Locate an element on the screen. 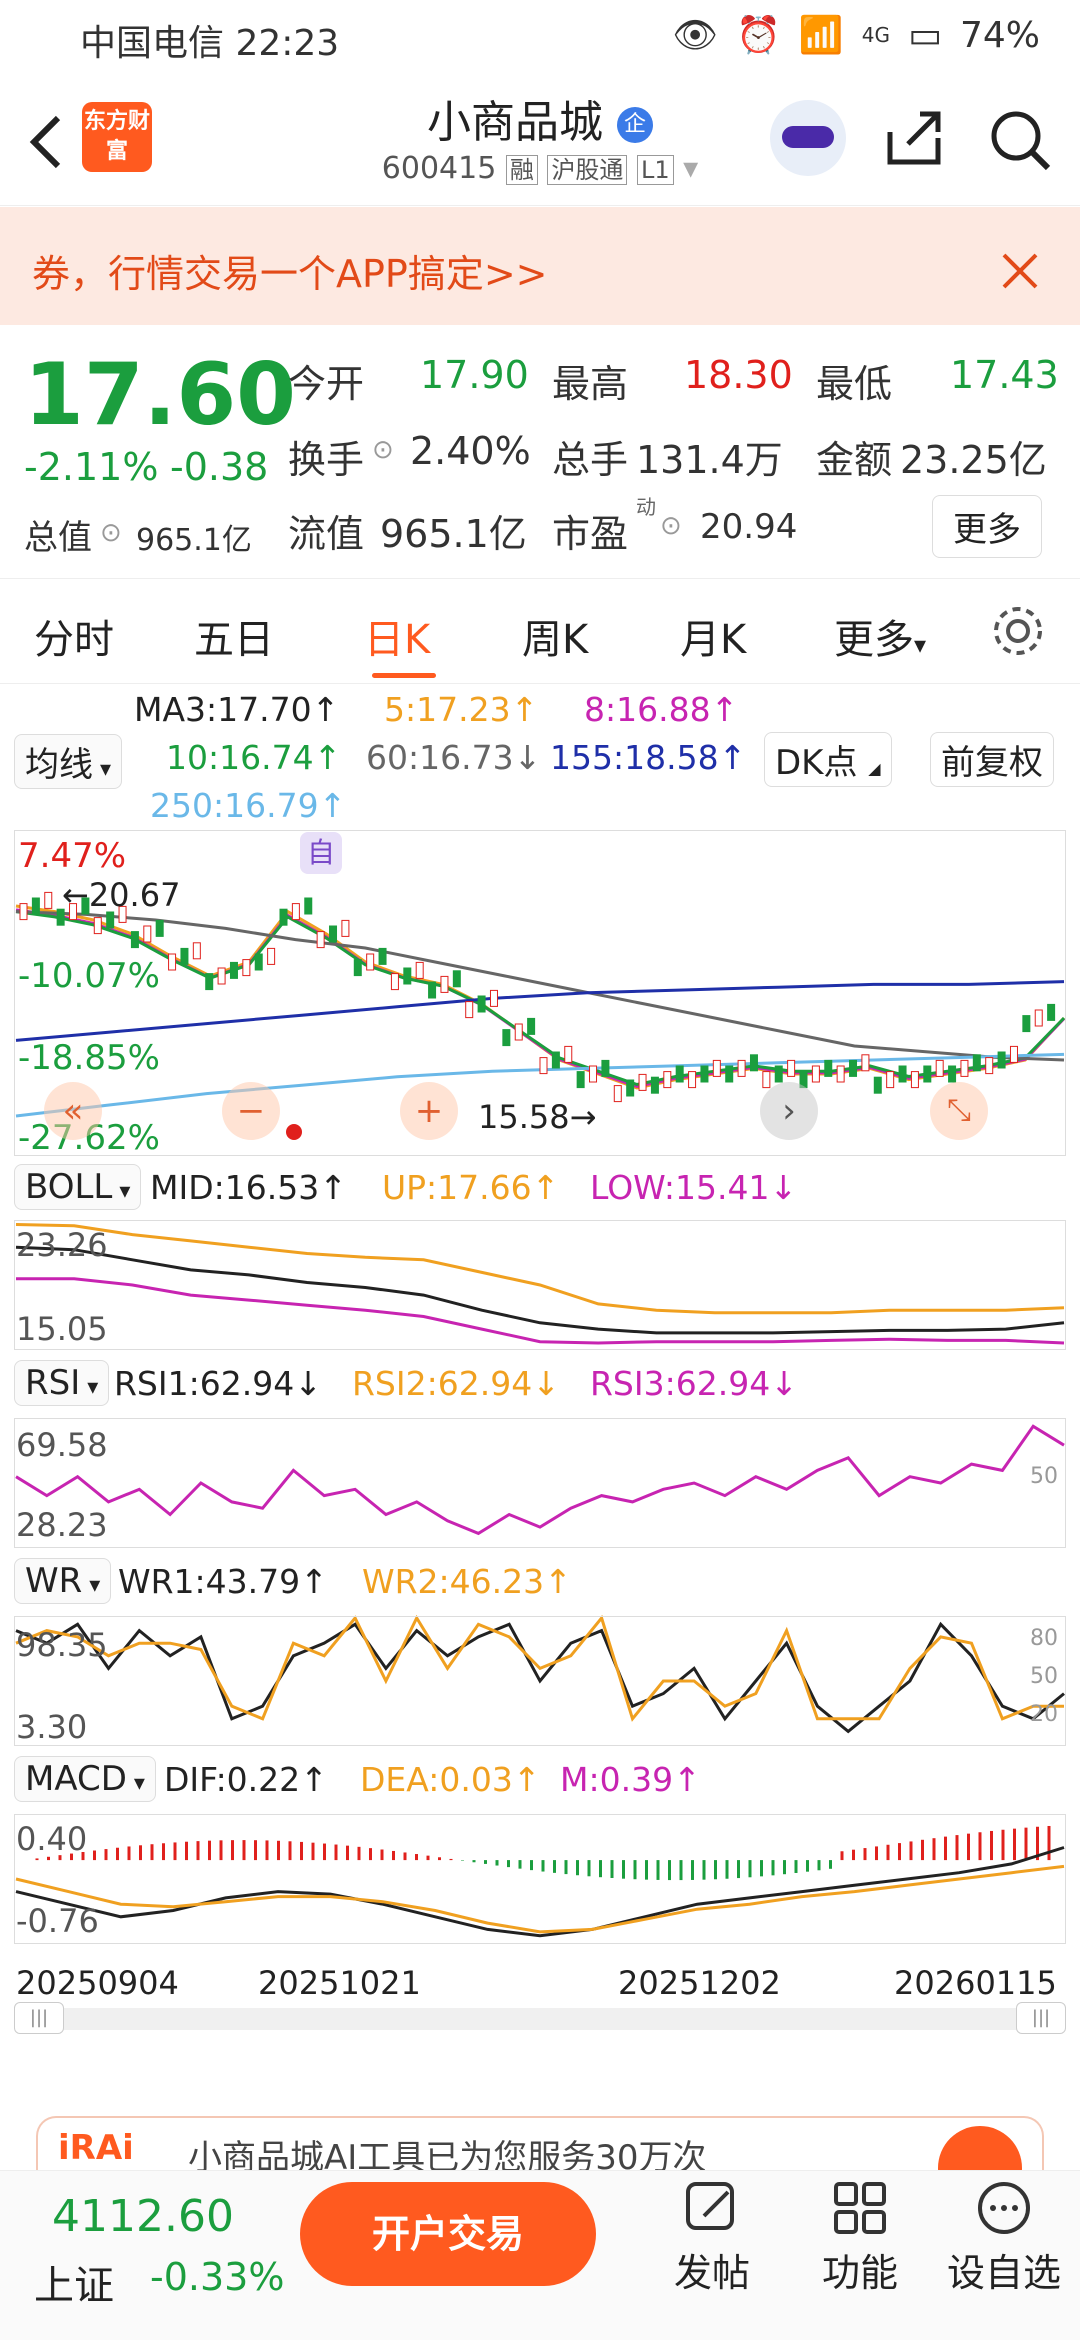 Image resolution: width=1080 pixels, height=2340 pixels. post-label: 发帖 is located at coordinates (711, 2273).